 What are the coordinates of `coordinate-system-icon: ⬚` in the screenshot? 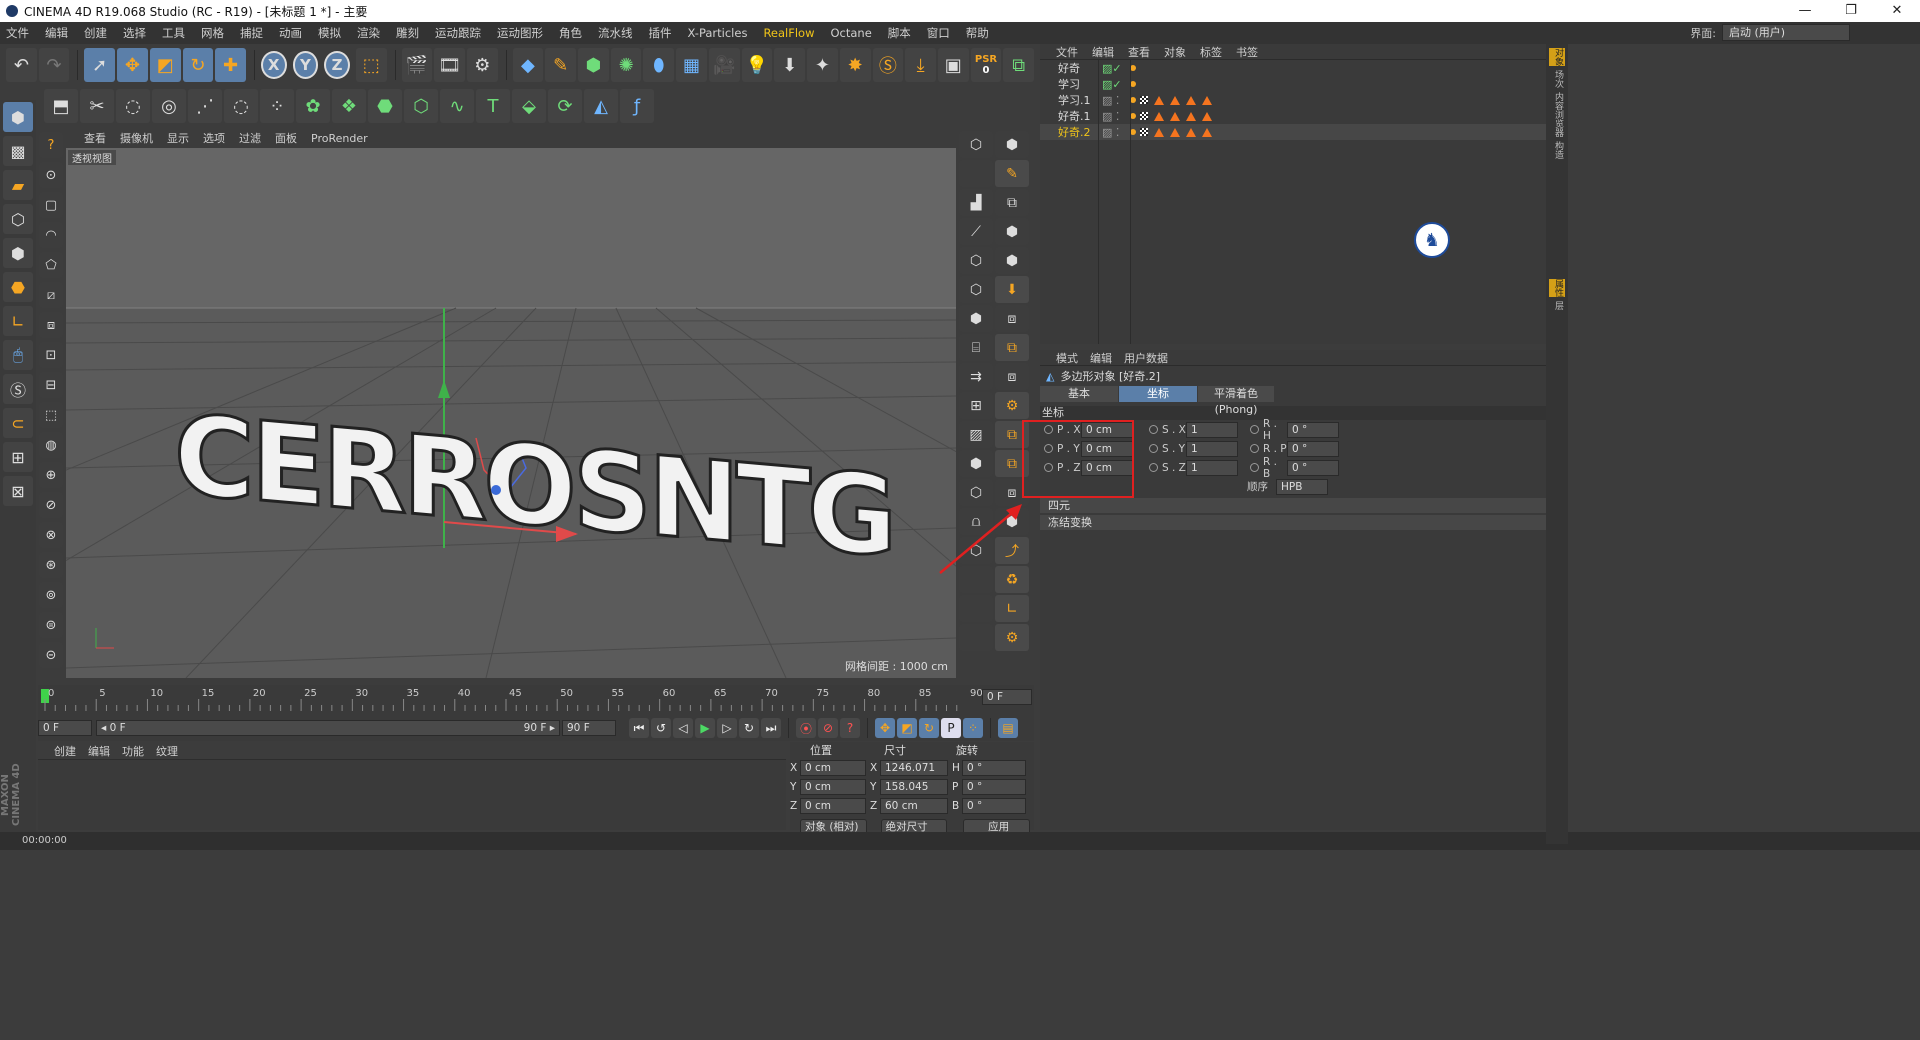 It's located at (371, 65).